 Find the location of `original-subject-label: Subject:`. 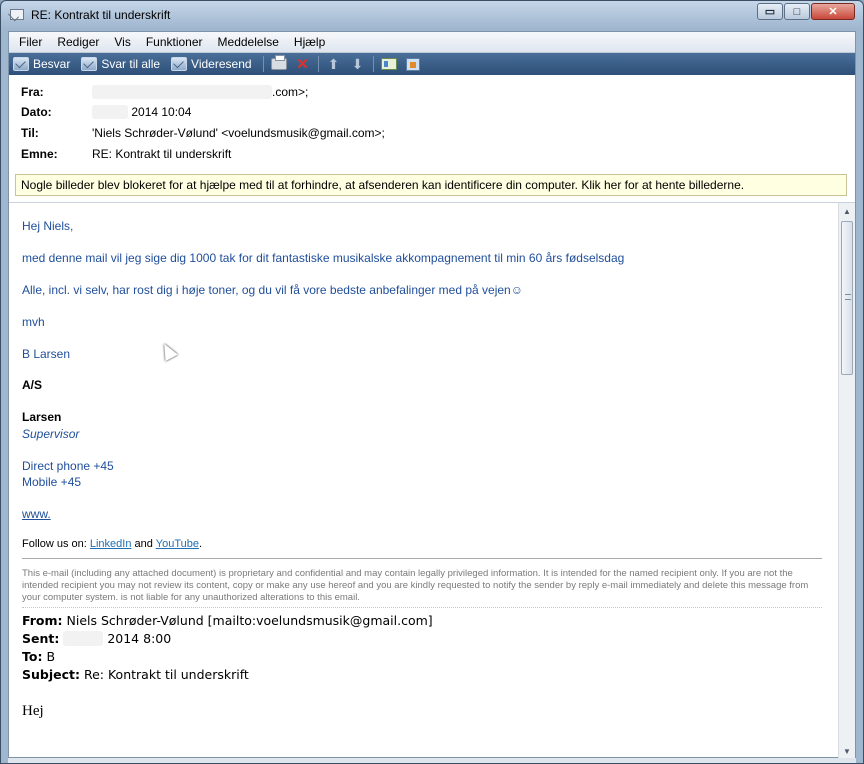

original-subject-label: Subject: is located at coordinates (51, 674).